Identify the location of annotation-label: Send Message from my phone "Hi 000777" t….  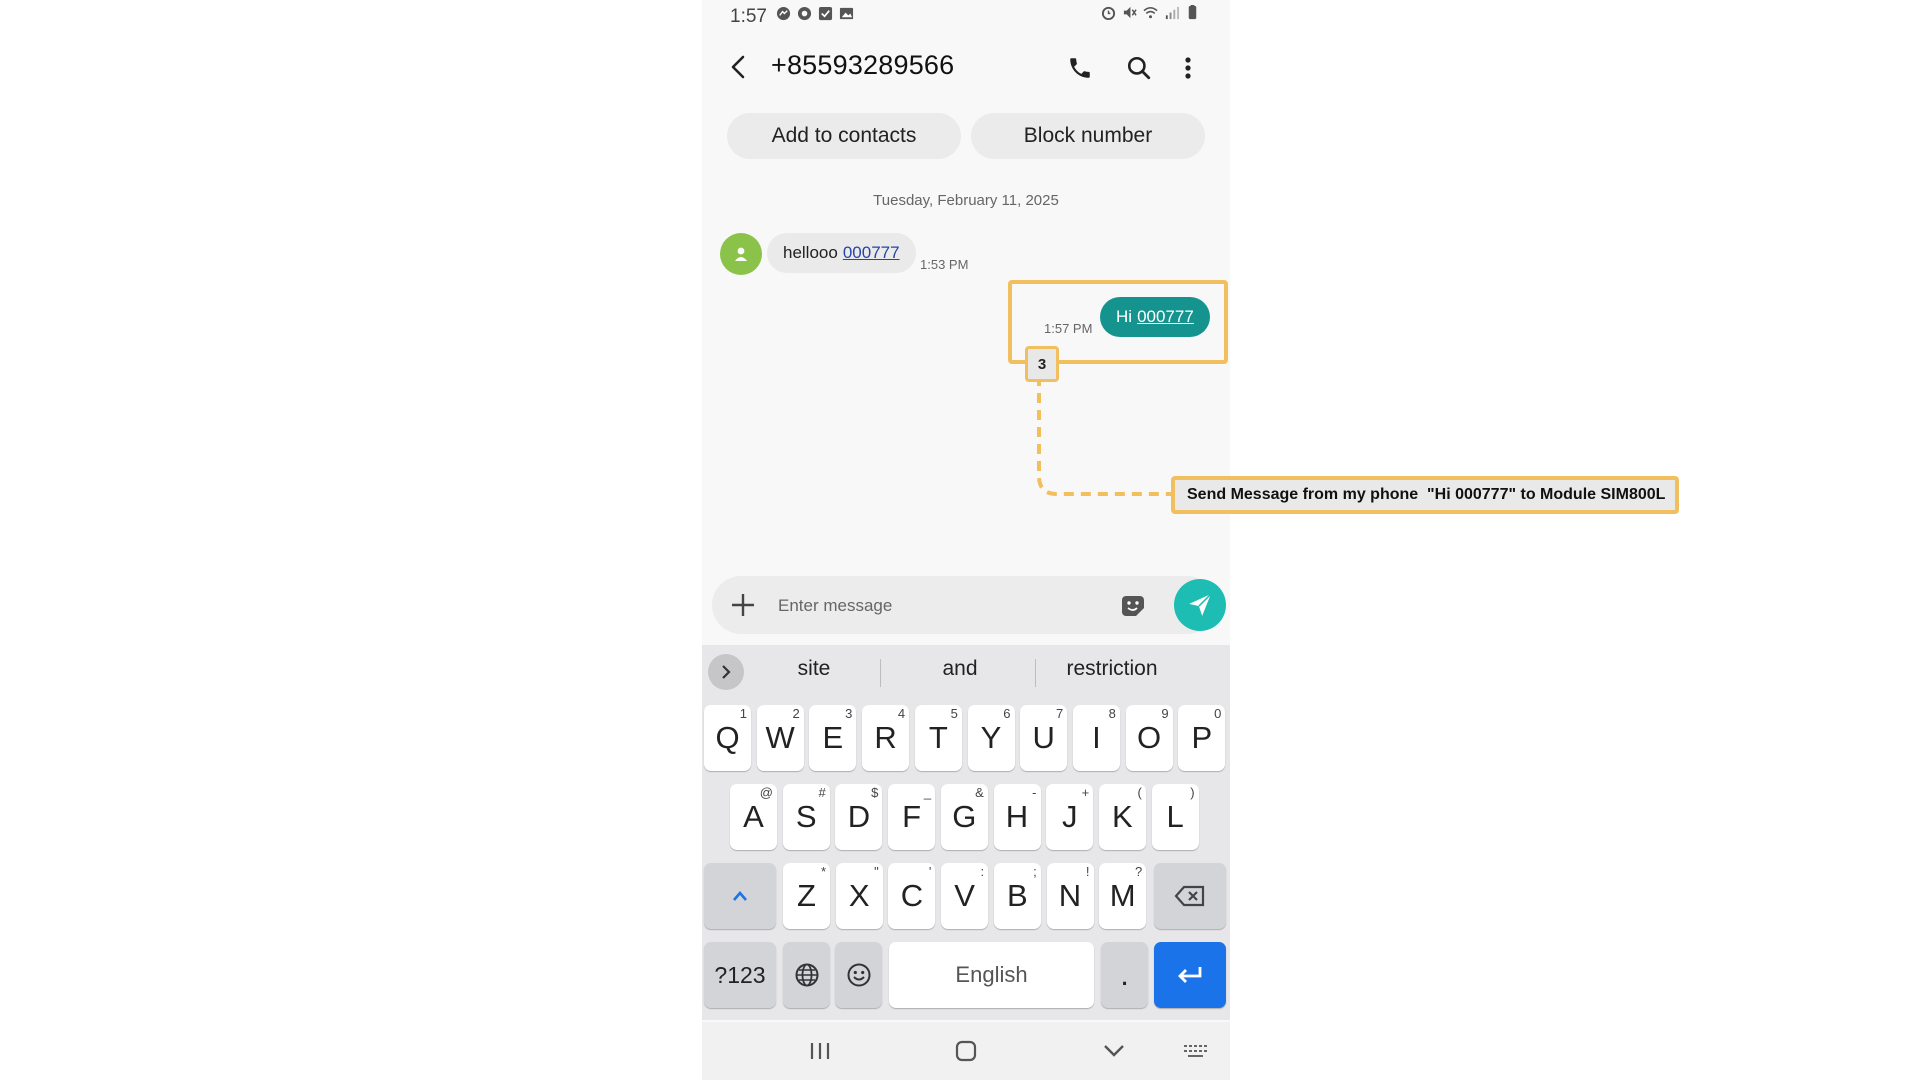
(1425, 495).